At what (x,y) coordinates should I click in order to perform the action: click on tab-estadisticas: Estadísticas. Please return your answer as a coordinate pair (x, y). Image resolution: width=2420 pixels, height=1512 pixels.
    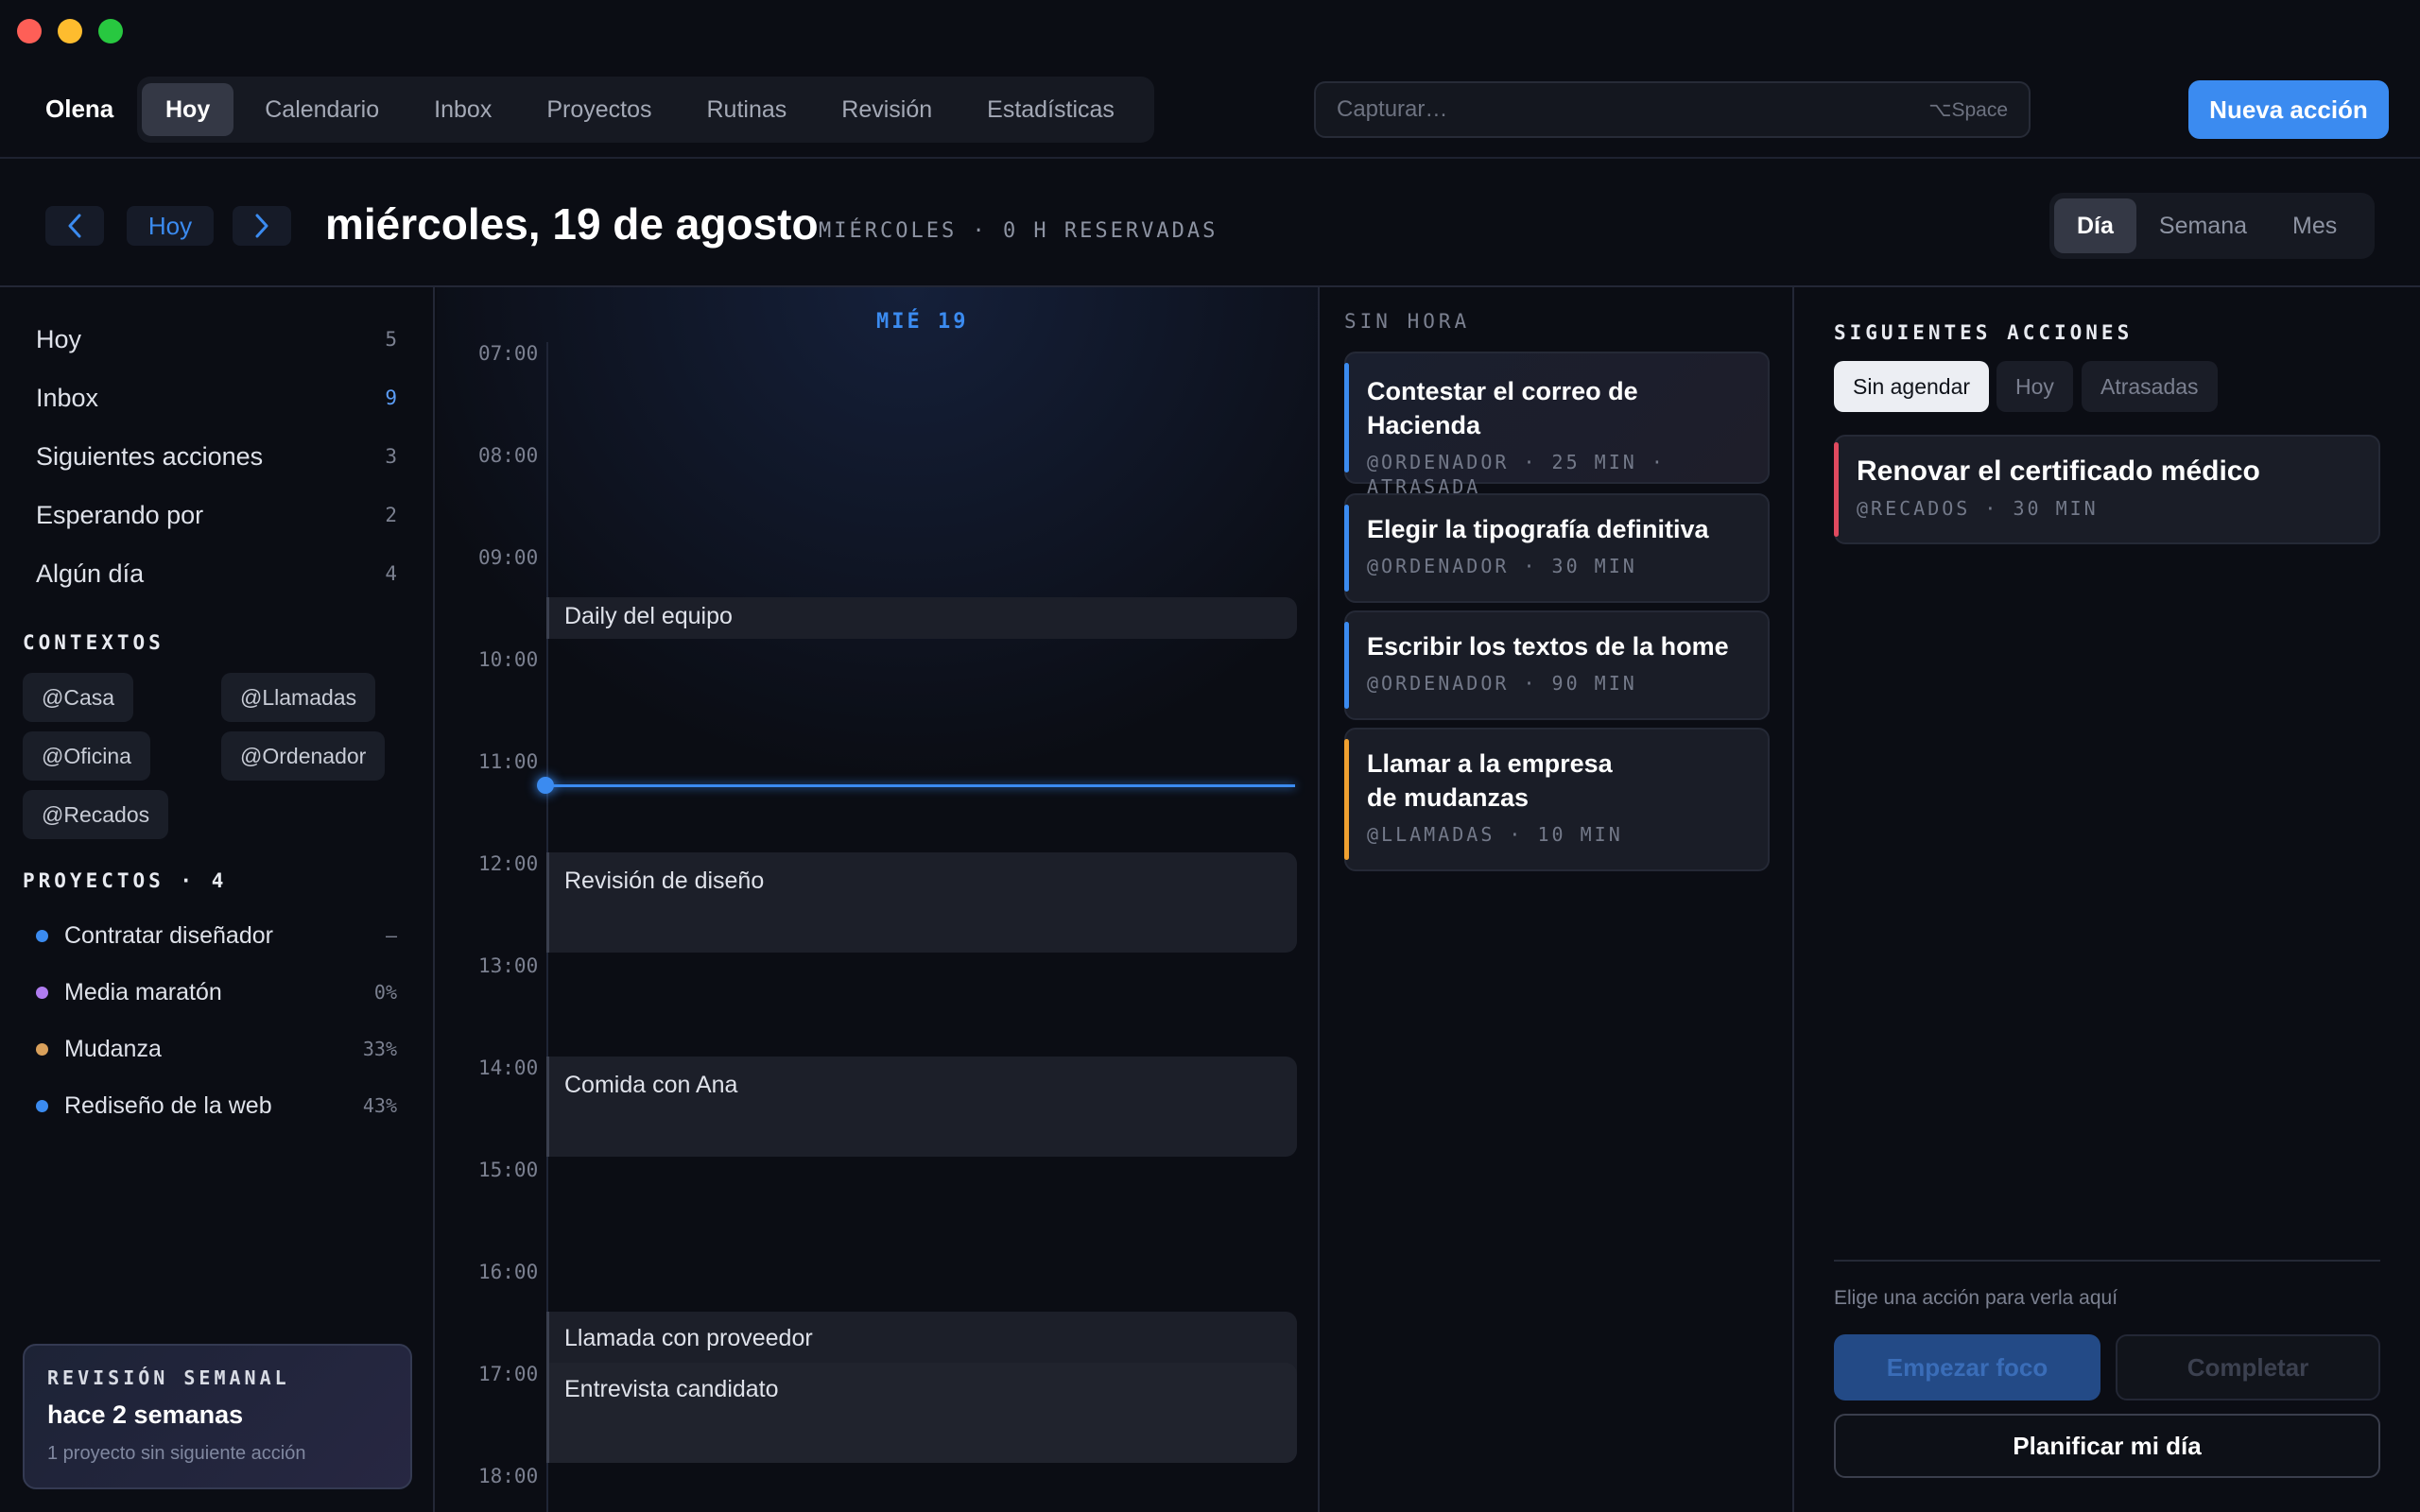
    Looking at the image, I should click on (1050, 109).